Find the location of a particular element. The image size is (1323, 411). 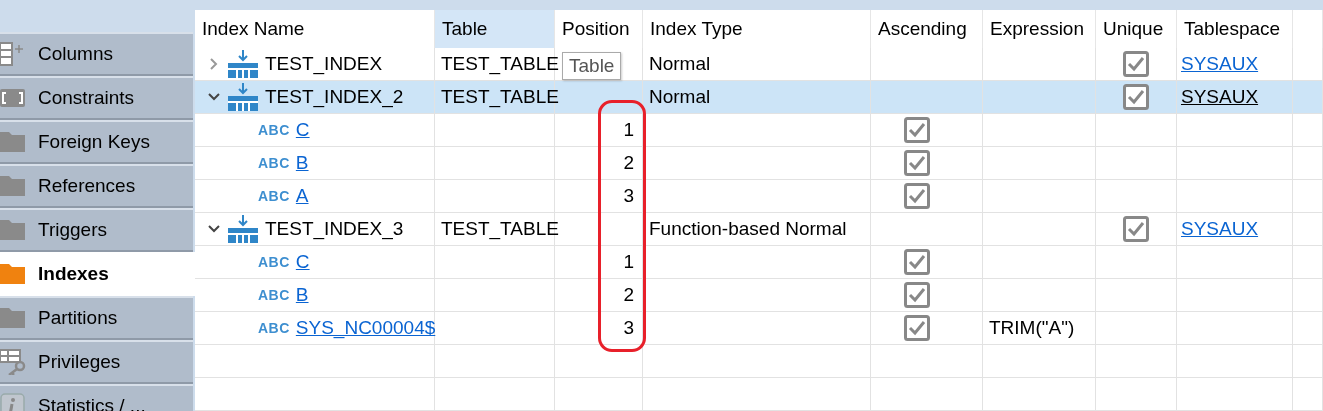

index-name: TEST_INDEX_2 is located at coordinates (334, 97).